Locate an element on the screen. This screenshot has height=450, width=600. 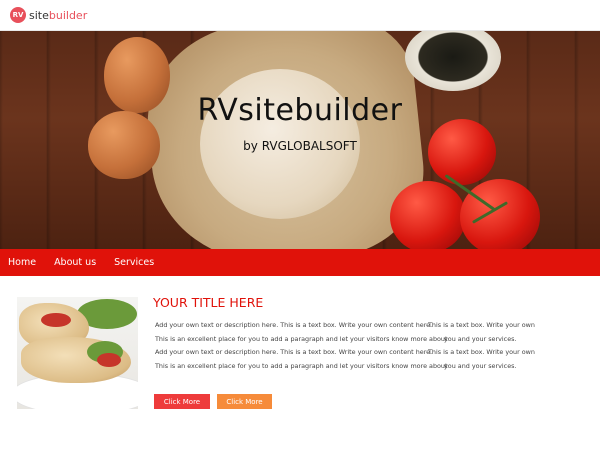
nav-item-about-us: About us is located at coordinates (75, 262).